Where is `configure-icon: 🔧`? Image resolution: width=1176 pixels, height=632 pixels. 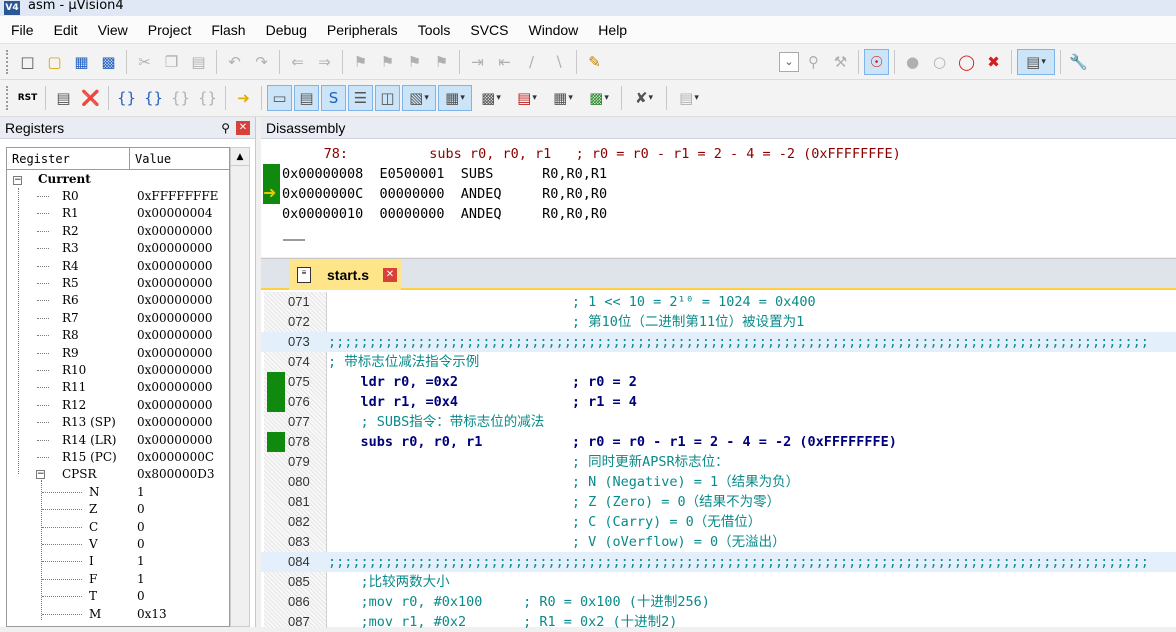 configure-icon: 🔧 is located at coordinates (1078, 62).